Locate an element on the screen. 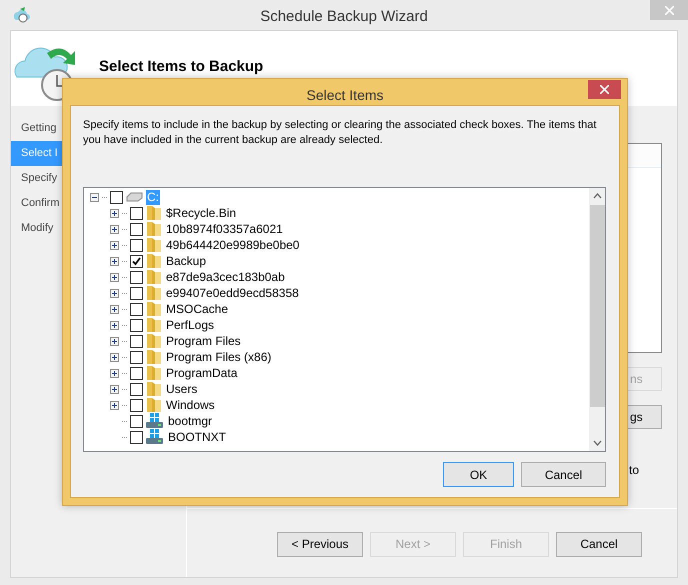 The image size is (688, 585). scrollbar is located at coordinates (597, 319).